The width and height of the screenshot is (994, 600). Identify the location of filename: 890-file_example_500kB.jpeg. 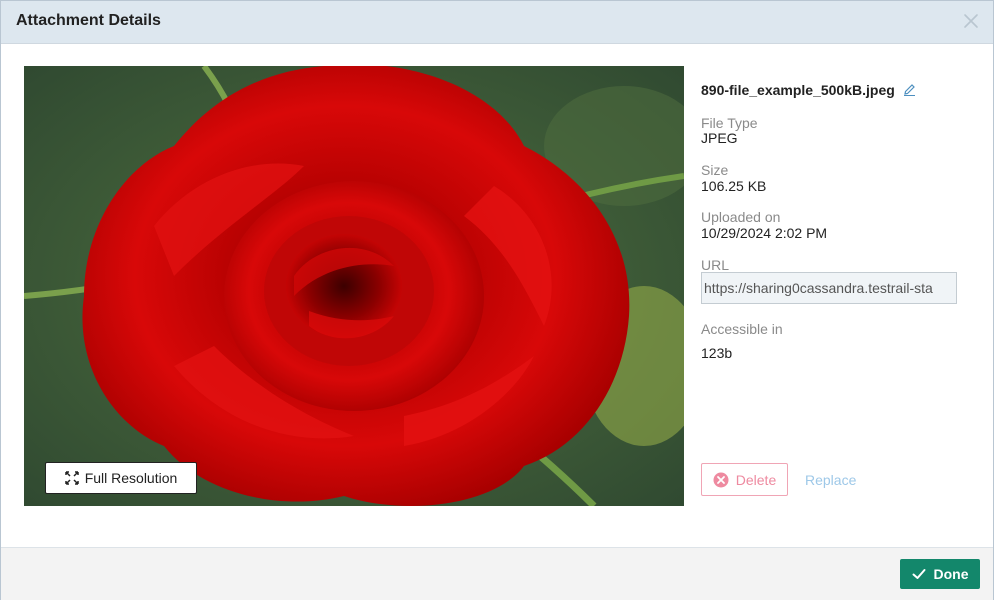
(798, 90).